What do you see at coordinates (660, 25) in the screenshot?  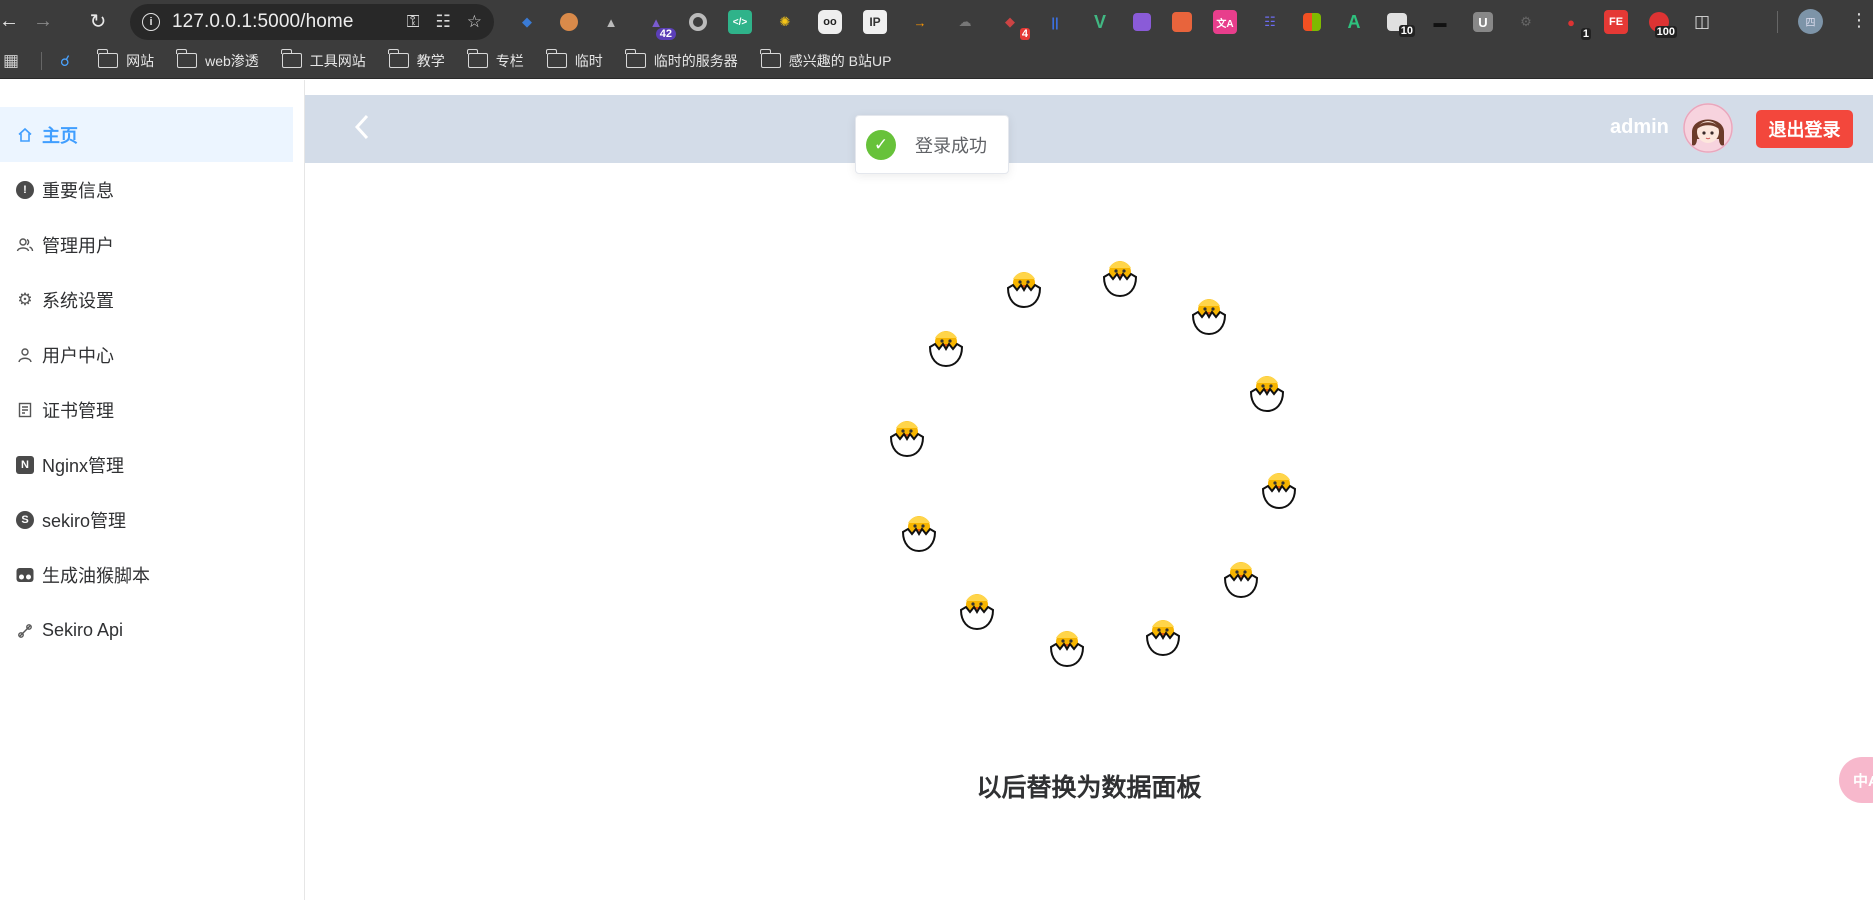 I see `hat-icon: ▲ 42` at bounding box center [660, 25].